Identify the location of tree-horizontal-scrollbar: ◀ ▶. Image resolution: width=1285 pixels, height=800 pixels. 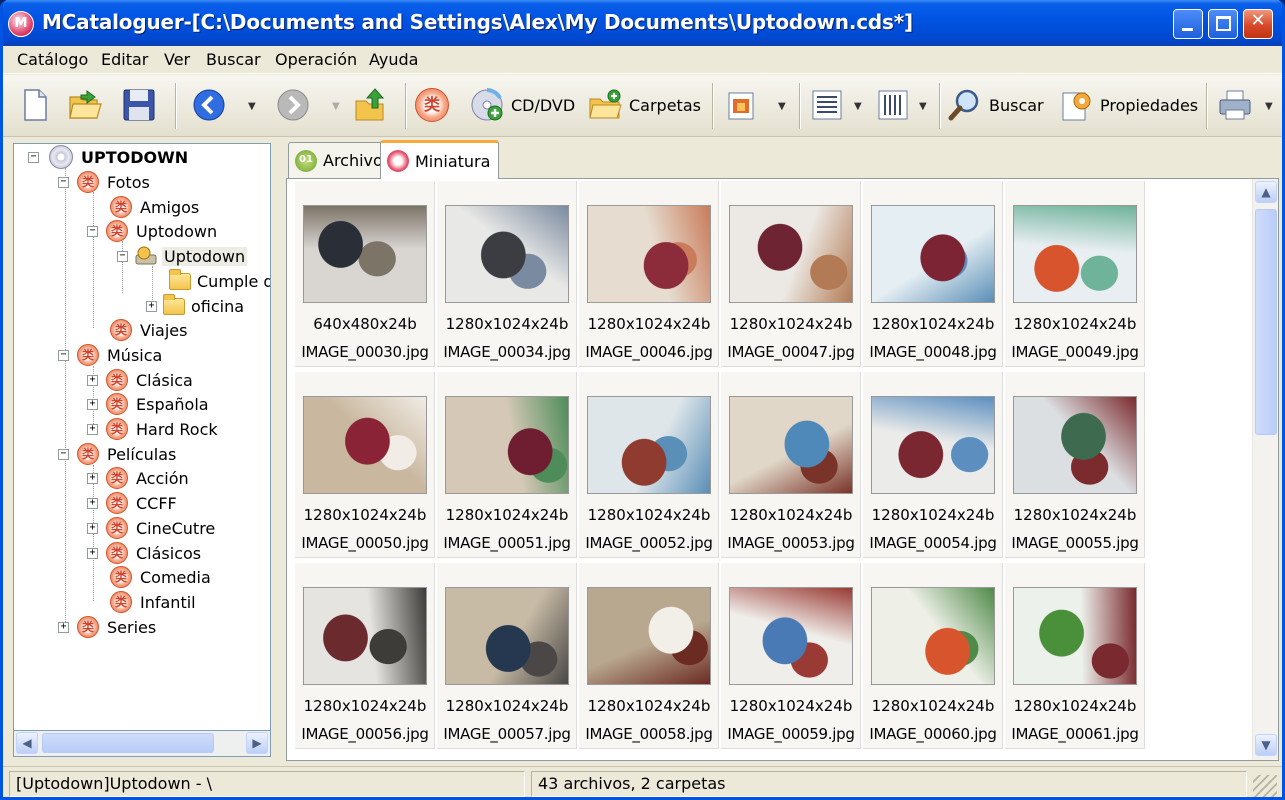
(142, 744).